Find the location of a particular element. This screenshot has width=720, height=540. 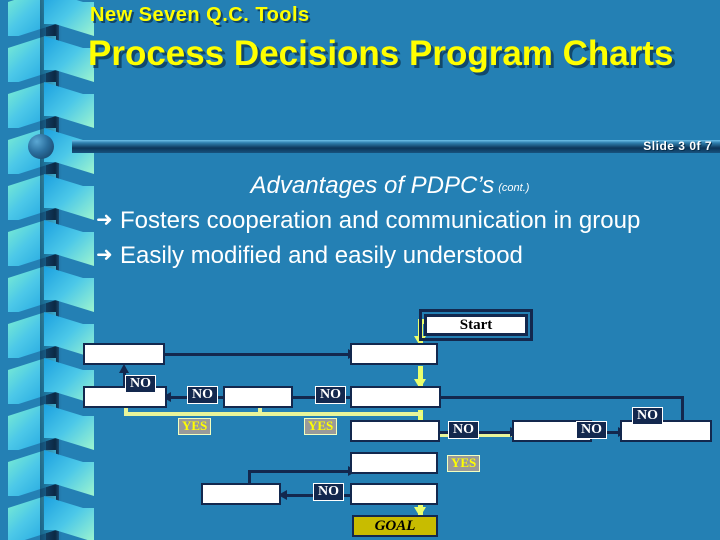

flow-node-goal: GOAL is located at coordinates (395, 526).